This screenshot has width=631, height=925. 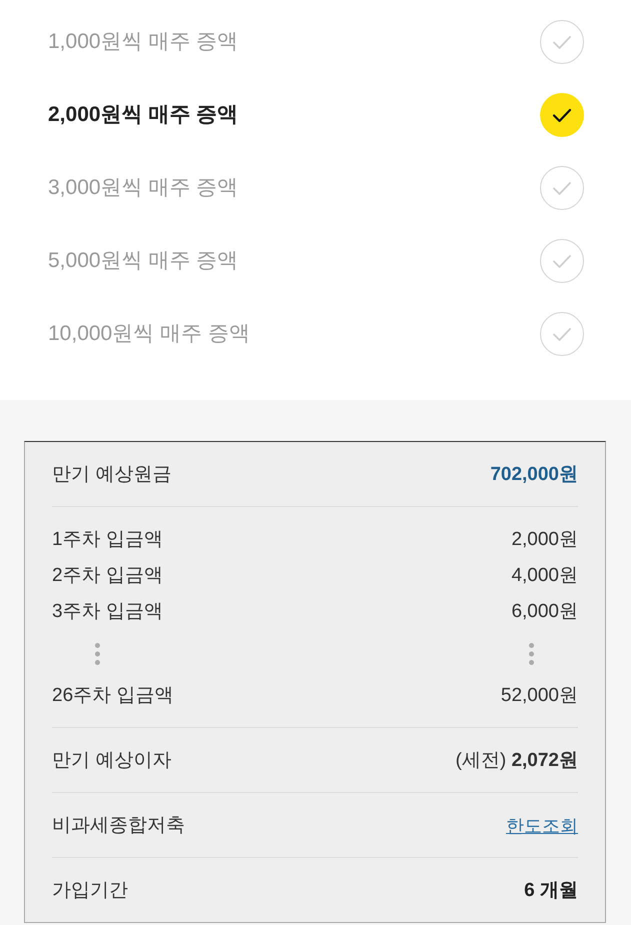 What do you see at coordinates (551, 890) in the screenshot?
I see `period-value: 6 개월` at bounding box center [551, 890].